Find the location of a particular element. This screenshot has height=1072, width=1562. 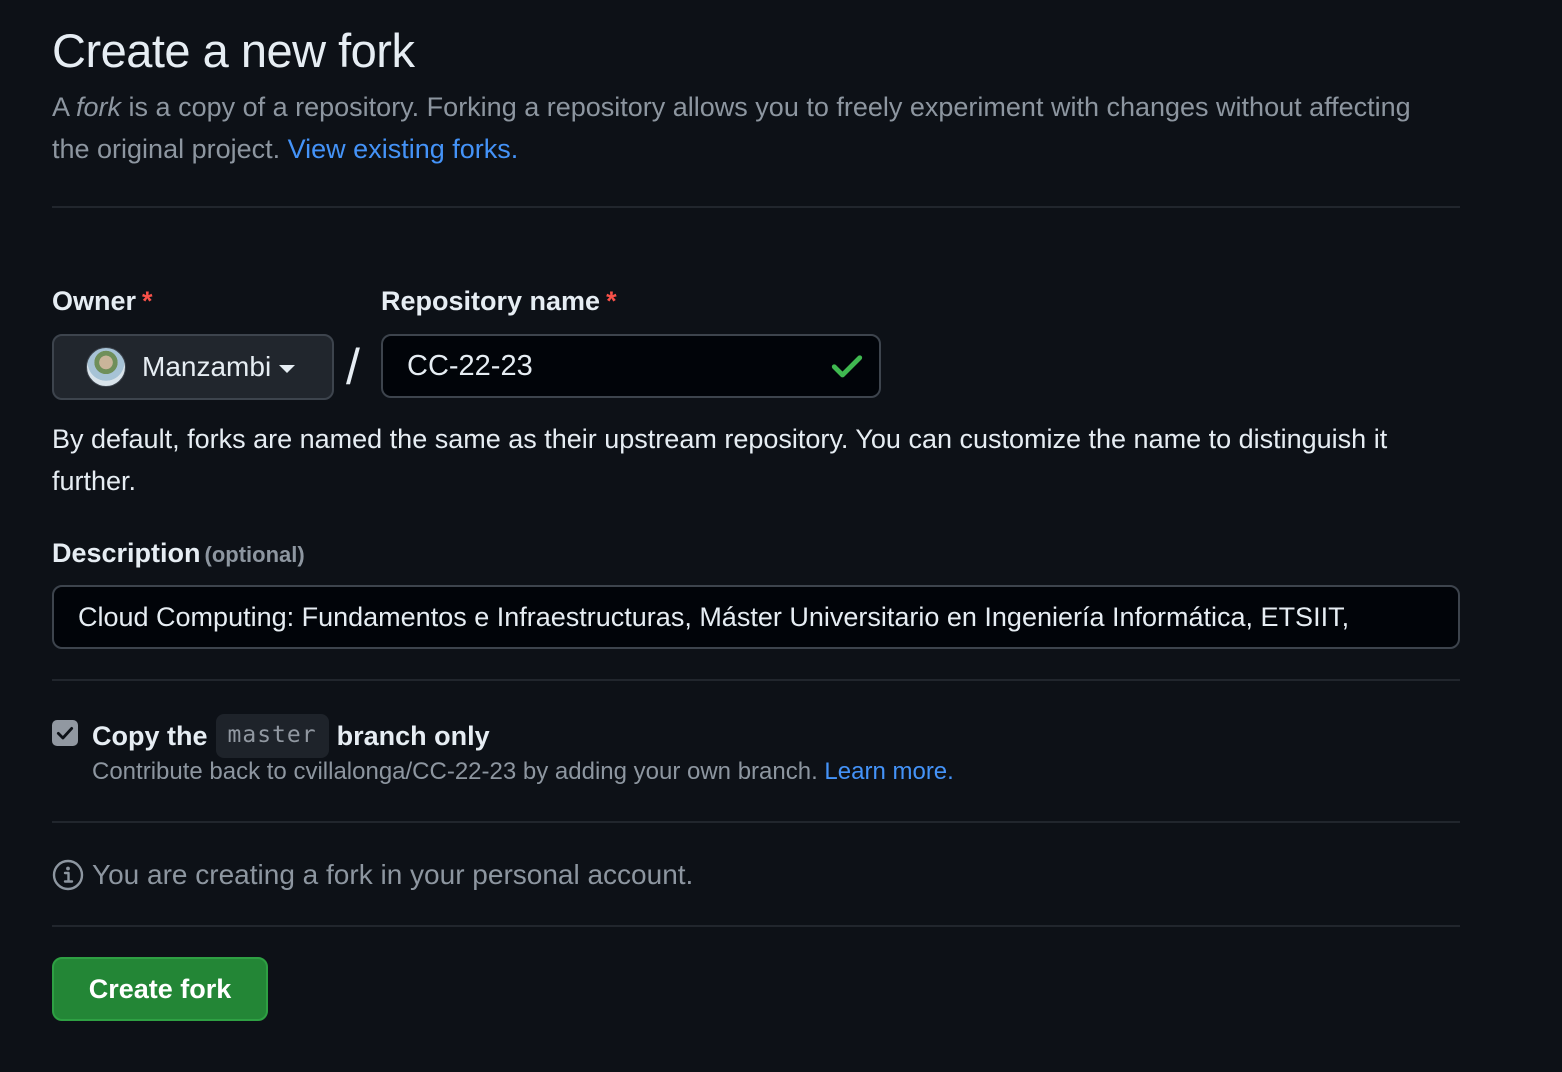

description-label: Description (optional) is located at coordinates (178, 554).